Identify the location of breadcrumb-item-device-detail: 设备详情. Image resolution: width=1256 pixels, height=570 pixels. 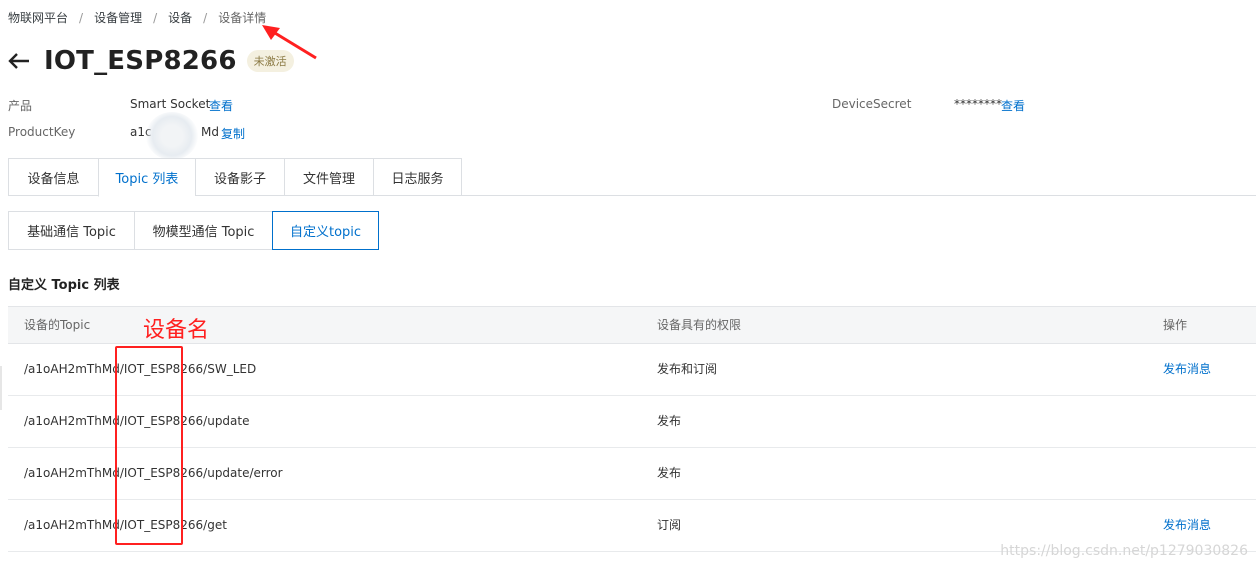
(242, 18).